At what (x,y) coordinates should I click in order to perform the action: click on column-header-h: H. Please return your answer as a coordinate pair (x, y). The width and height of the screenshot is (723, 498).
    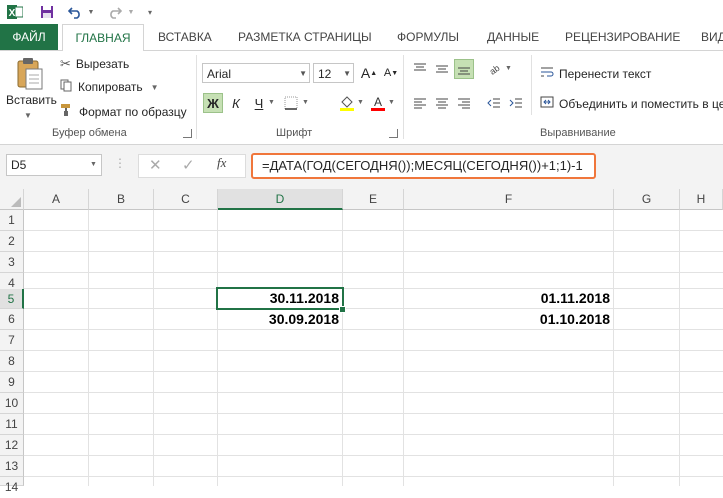
    Looking at the image, I should click on (701, 199).